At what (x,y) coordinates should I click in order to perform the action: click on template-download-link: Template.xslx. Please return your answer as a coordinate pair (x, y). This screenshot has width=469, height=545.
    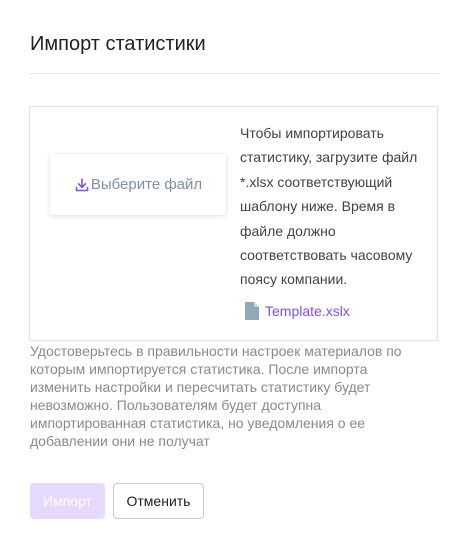
    Looking at the image, I should click on (297, 311).